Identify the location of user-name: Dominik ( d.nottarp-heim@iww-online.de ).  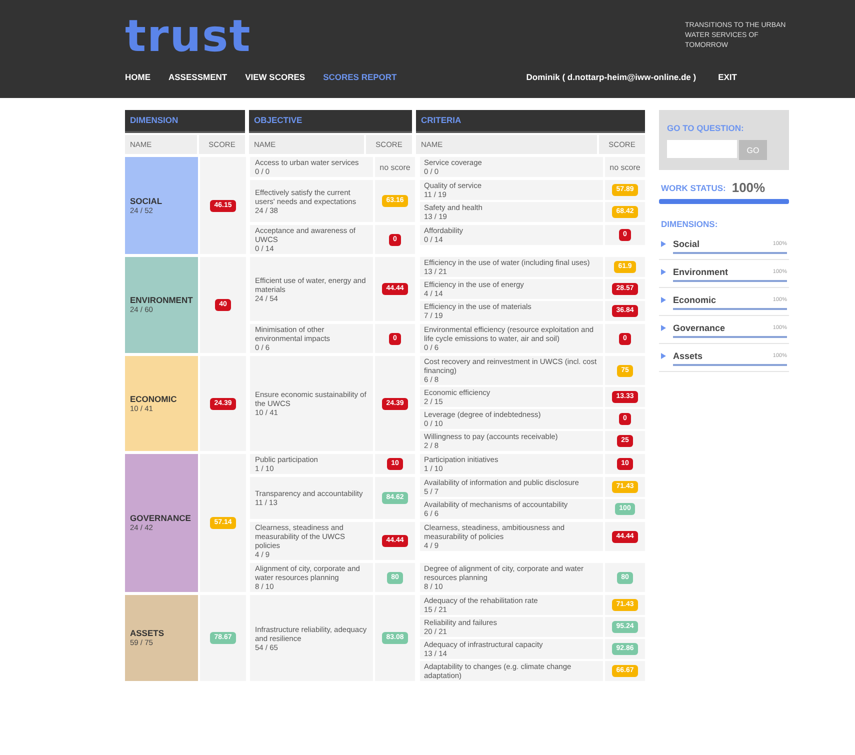
(611, 77).